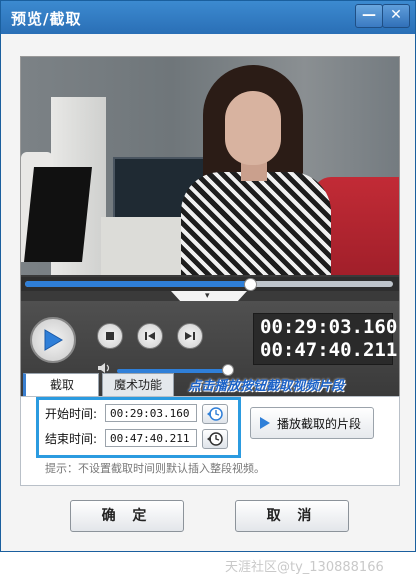  What do you see at coordinates (151, 413) in the screenshot?
I see `start-time-input: 00:29:03.160` at bounding box center [151, 413].